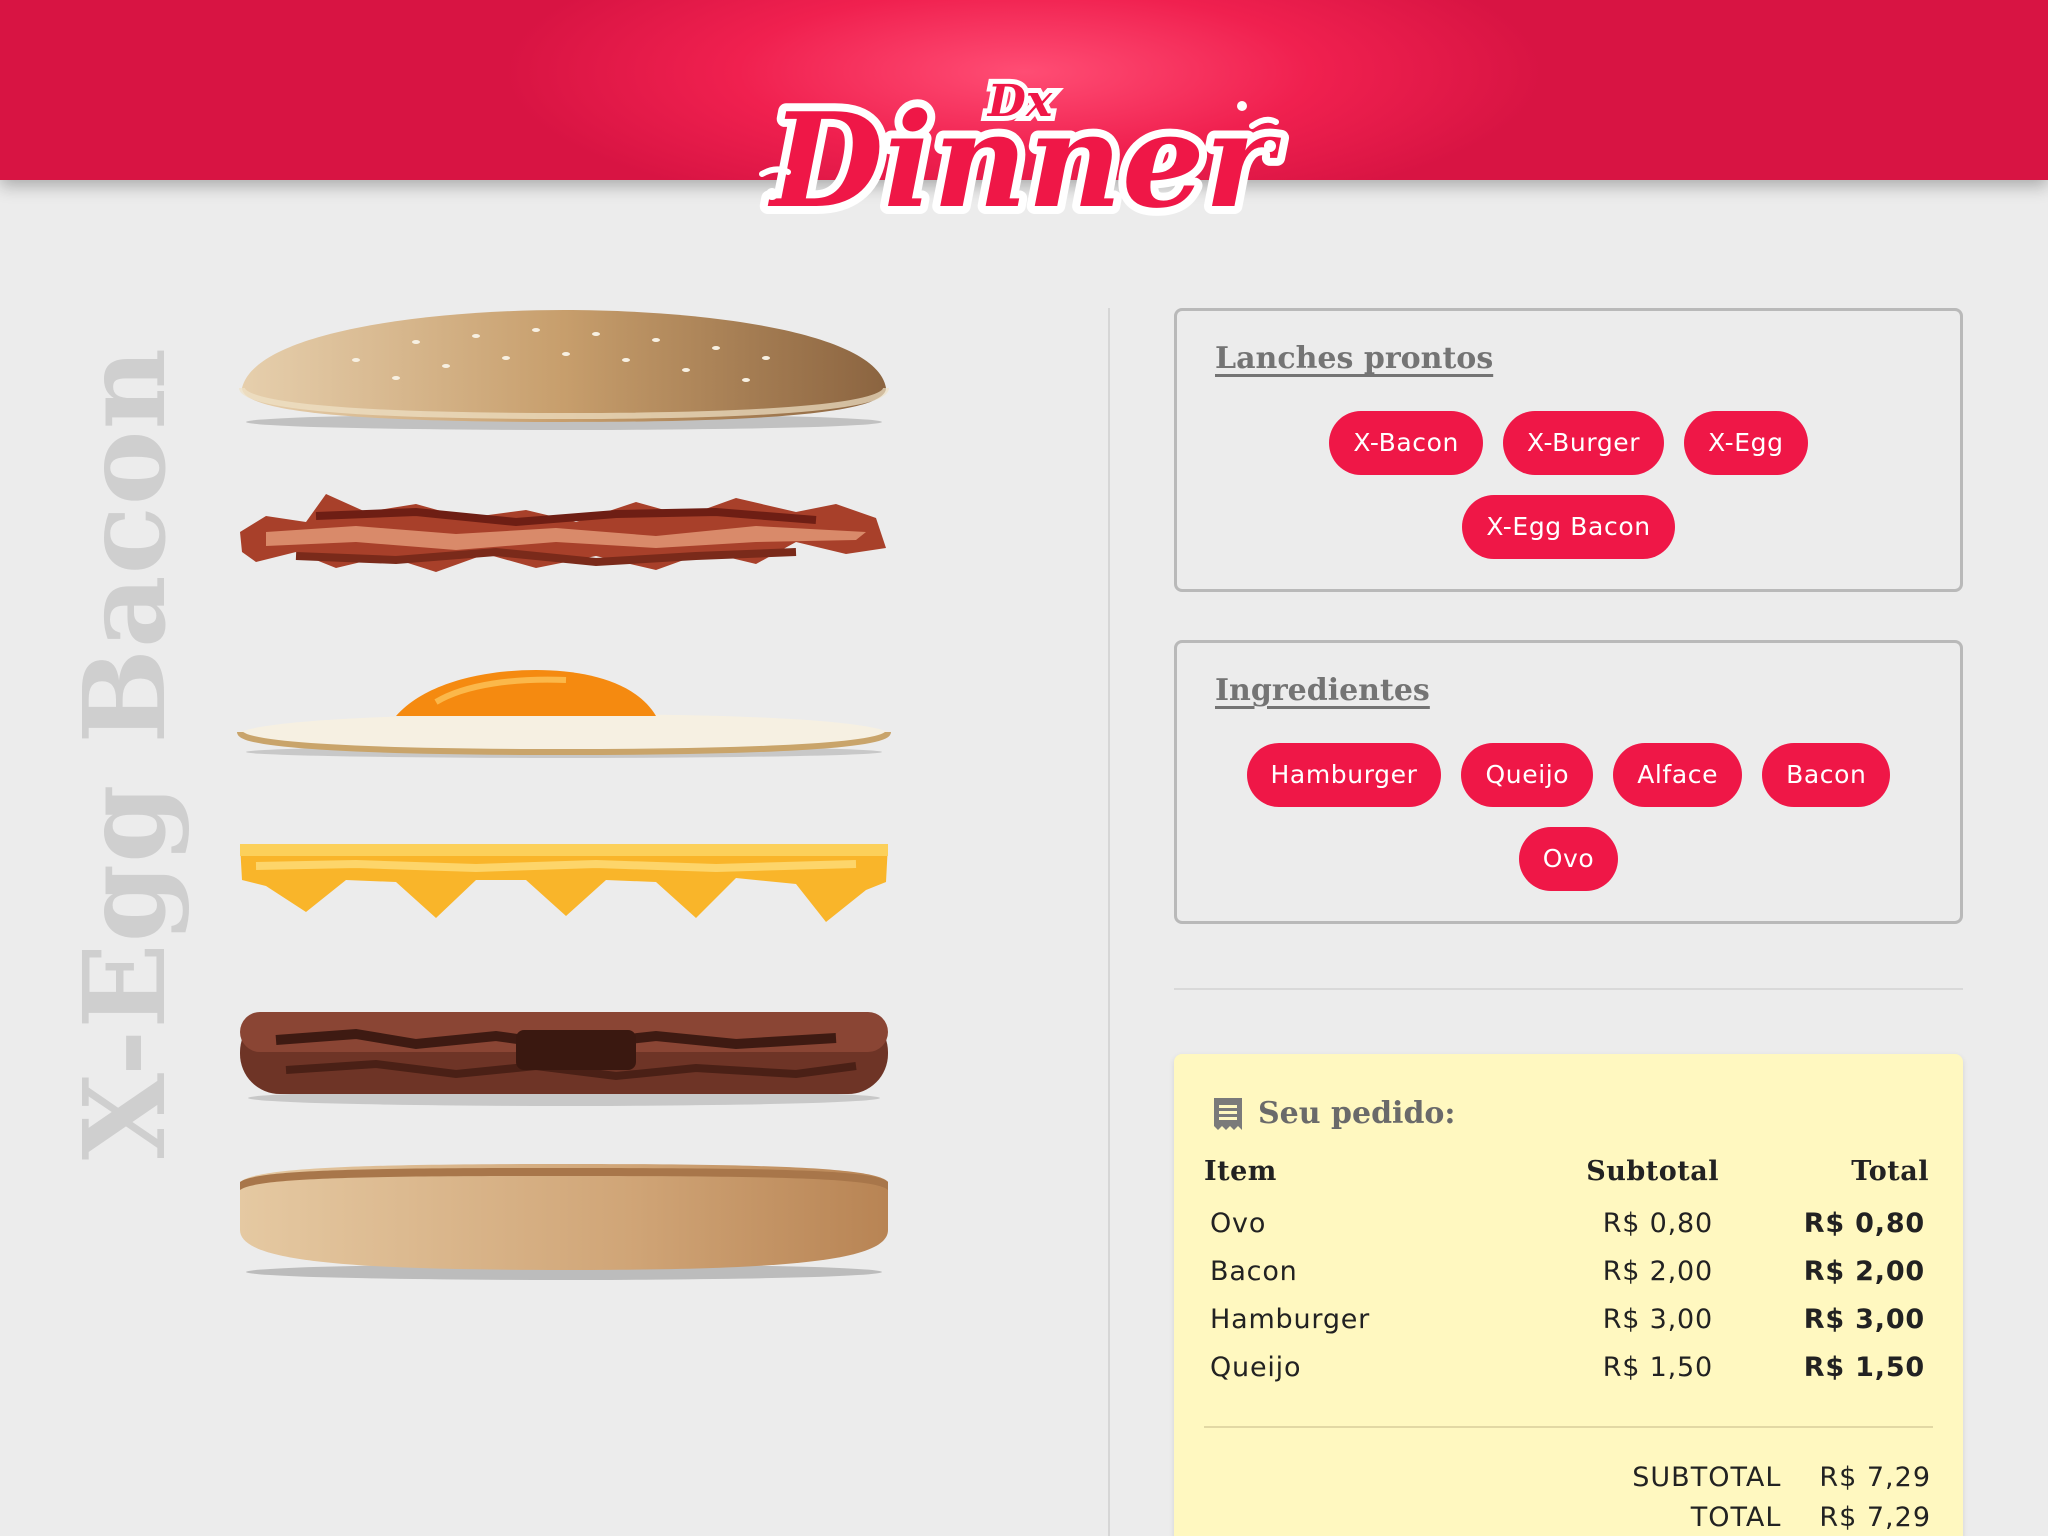 This screenshot has height=1536, width=2048. What do you see at coordinates (1024, 158) in the screenshot?
I see `dx-dinner-logo: Dinner Dinner Dx Dx` at bounding box center [1024, 158].